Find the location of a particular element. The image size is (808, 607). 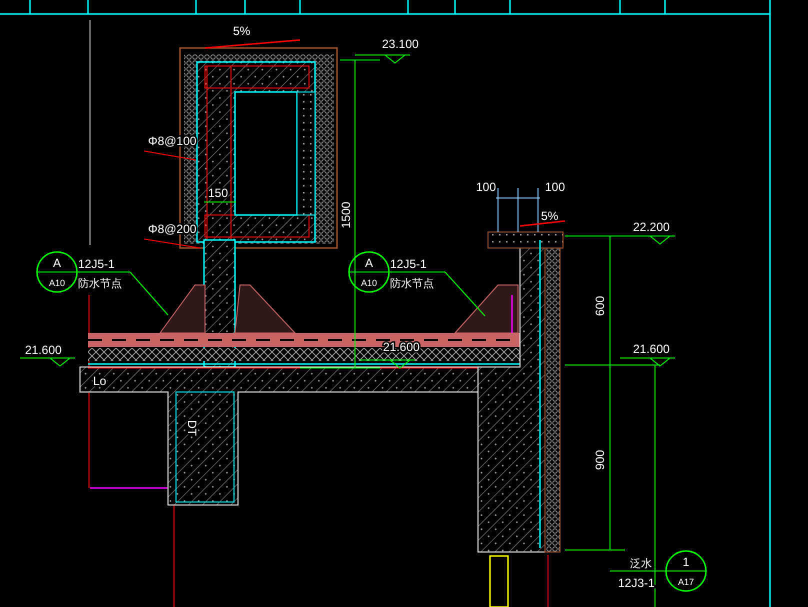

section-label: DT is located at coordinates (192, 428).